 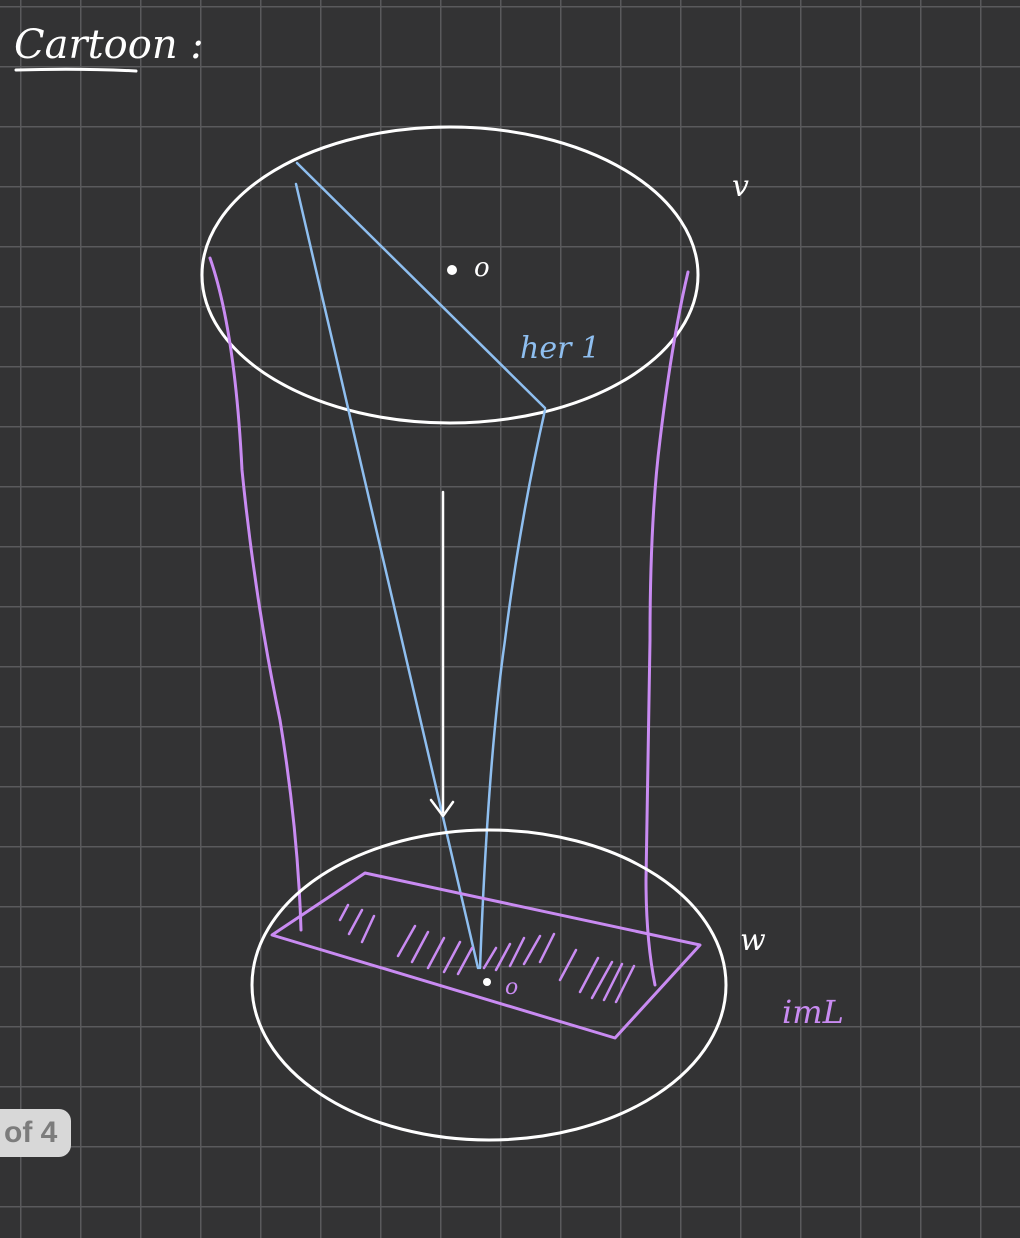 What do you see at coordinates (36, 1133) in the screenshot?
I see `page-indicator: of 4` at bounding box center [36, 1133].